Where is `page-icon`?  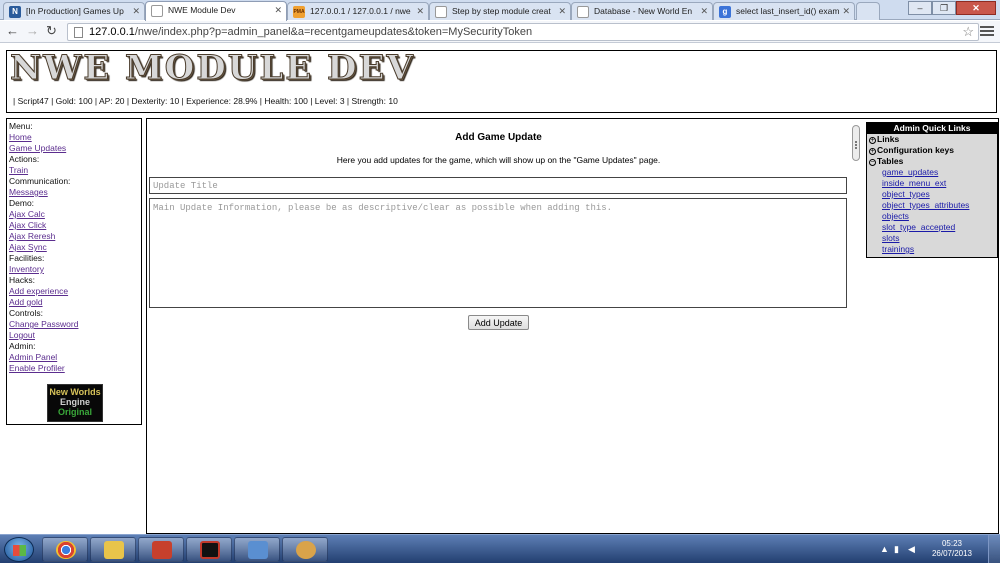 page-icon is located at coordinates (78, 32).